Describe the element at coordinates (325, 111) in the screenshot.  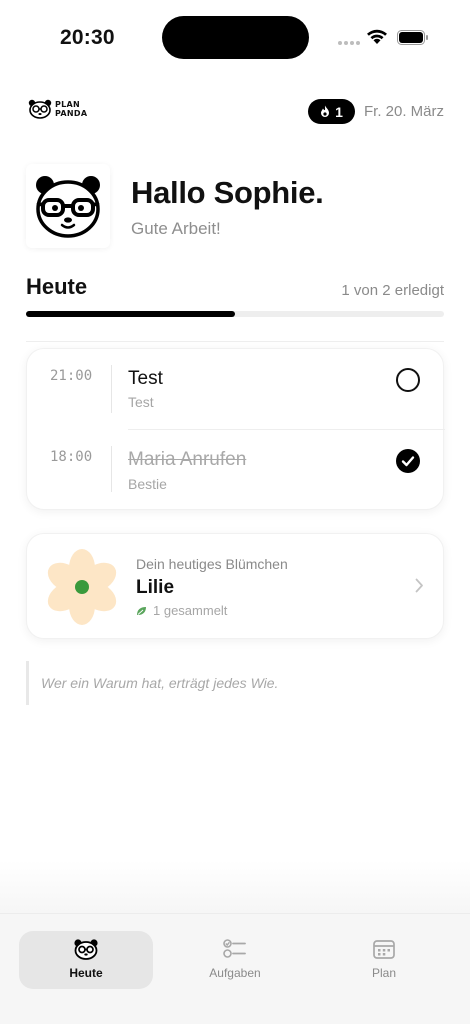
I see `flame-icon` at that location.